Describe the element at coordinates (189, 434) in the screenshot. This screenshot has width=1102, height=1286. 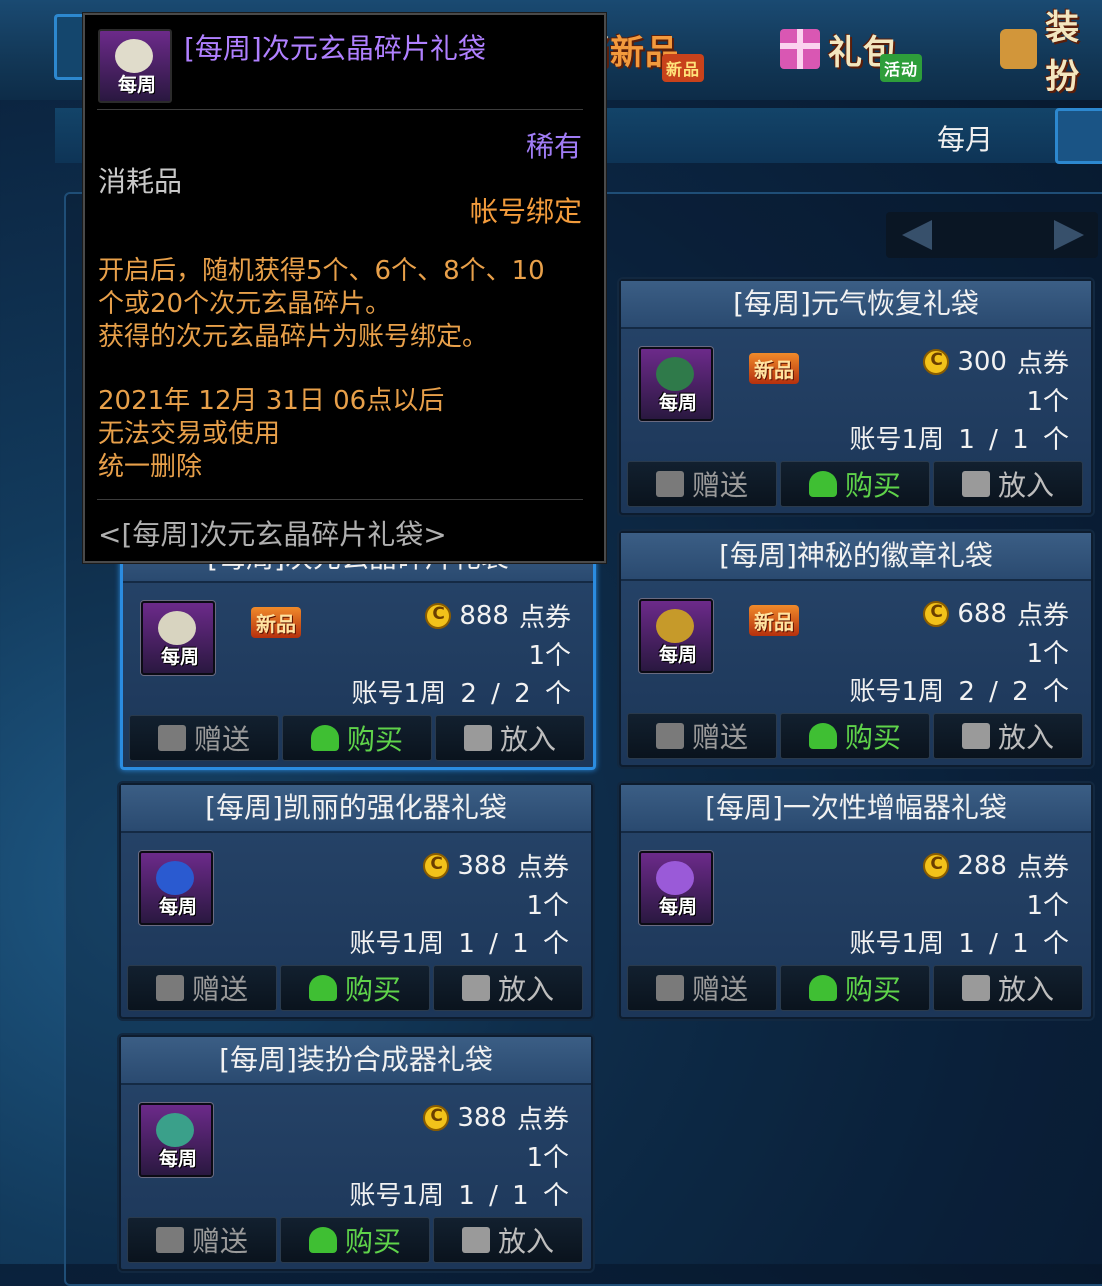
I see `tooltip-expiry-line: 无法交易或使用` at that location.